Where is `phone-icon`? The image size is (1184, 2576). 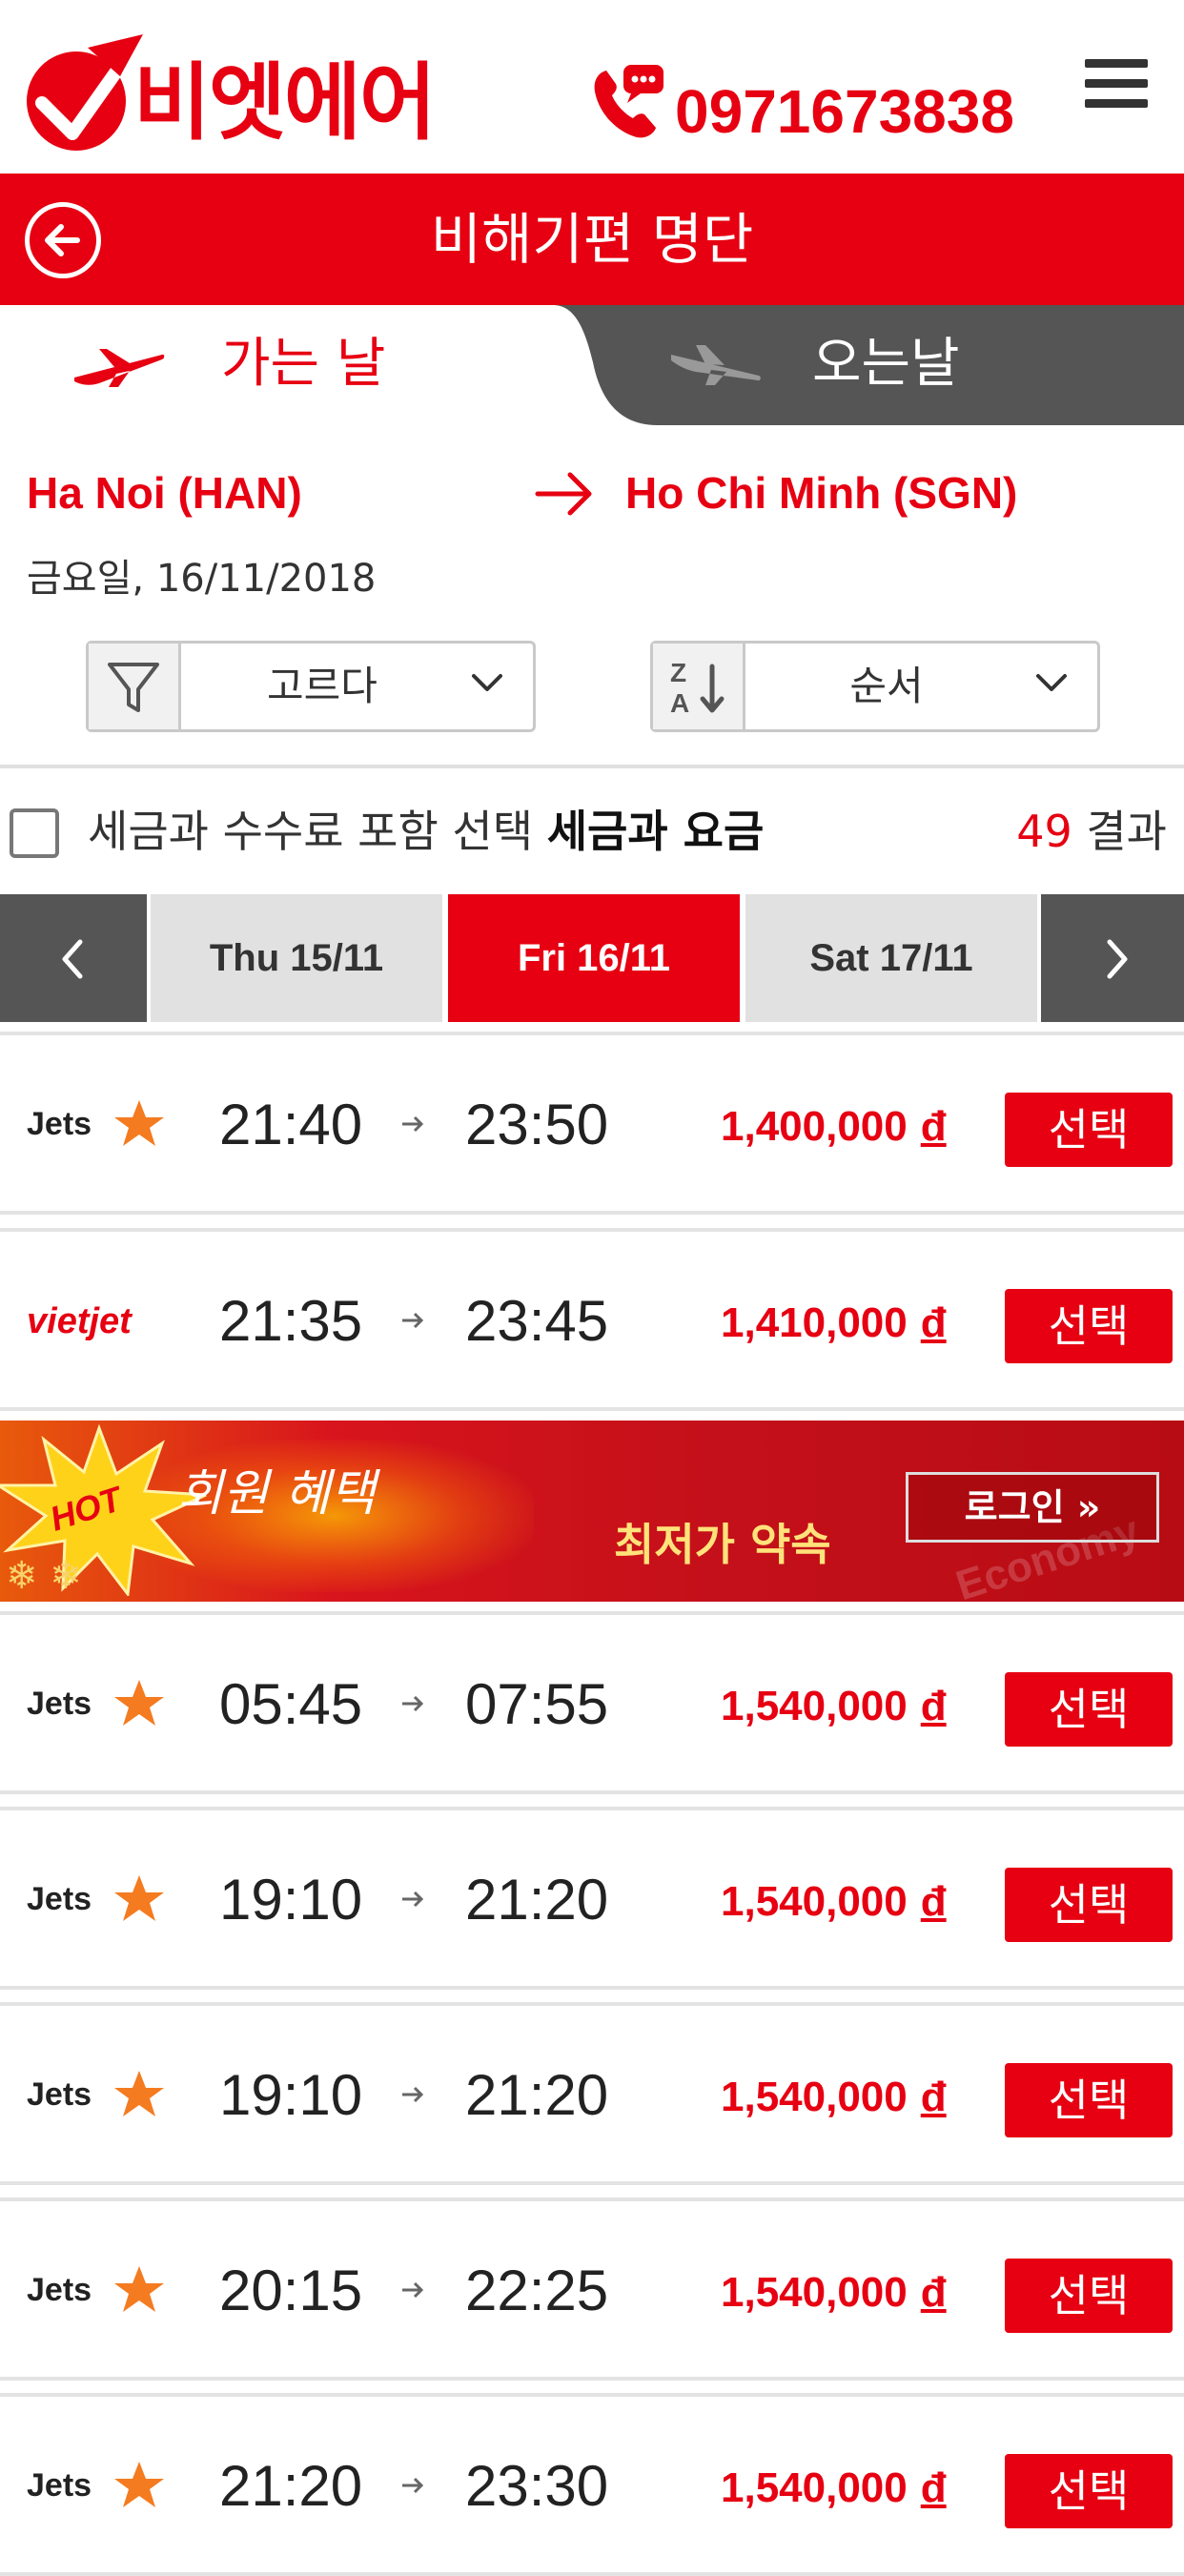 phone-icon is located at coordinates (628, 101).